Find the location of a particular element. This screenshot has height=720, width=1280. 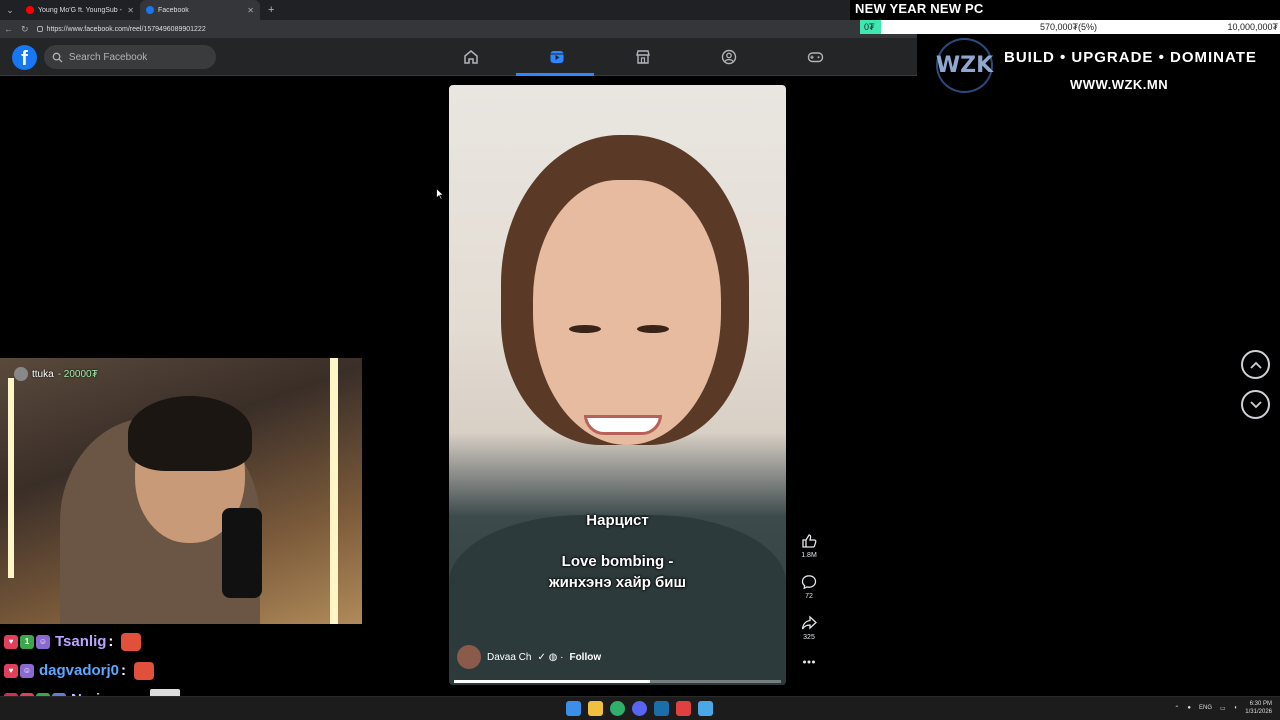

clock-date: 1/31/2026 is located at coordinates (1258, 712).